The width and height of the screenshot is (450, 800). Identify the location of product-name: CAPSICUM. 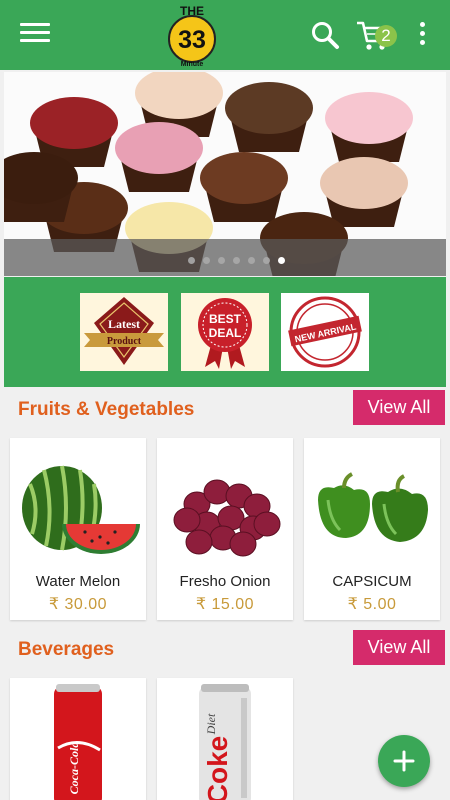
(372, 581).